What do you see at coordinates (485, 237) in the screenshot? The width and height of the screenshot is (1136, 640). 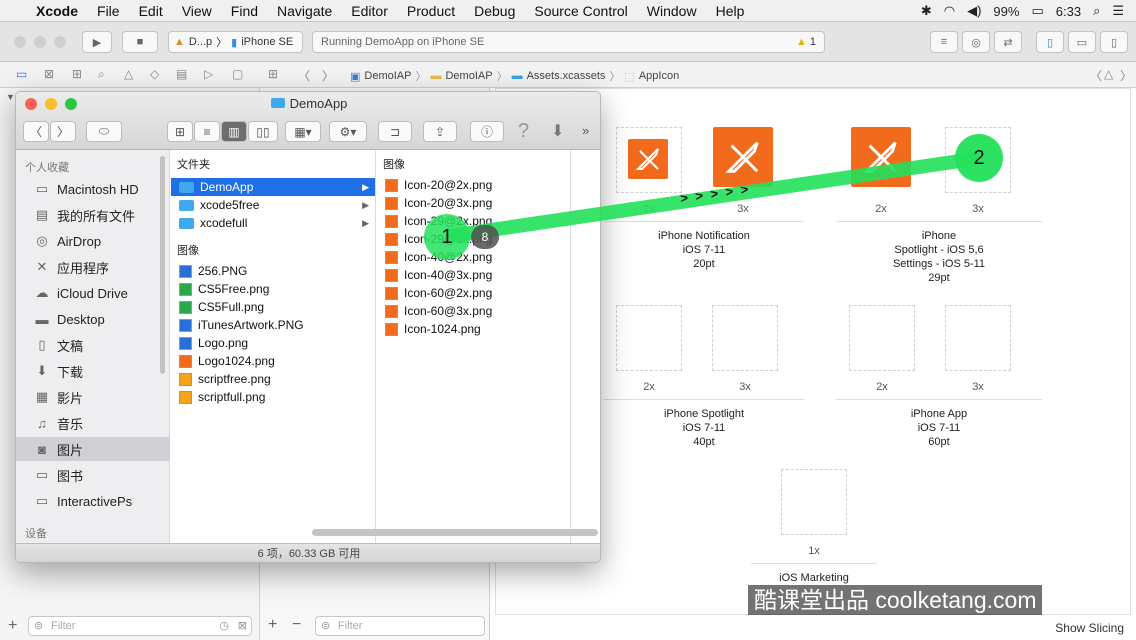 I see `drag-count-badge: 8` at bounding box center [485, 237].